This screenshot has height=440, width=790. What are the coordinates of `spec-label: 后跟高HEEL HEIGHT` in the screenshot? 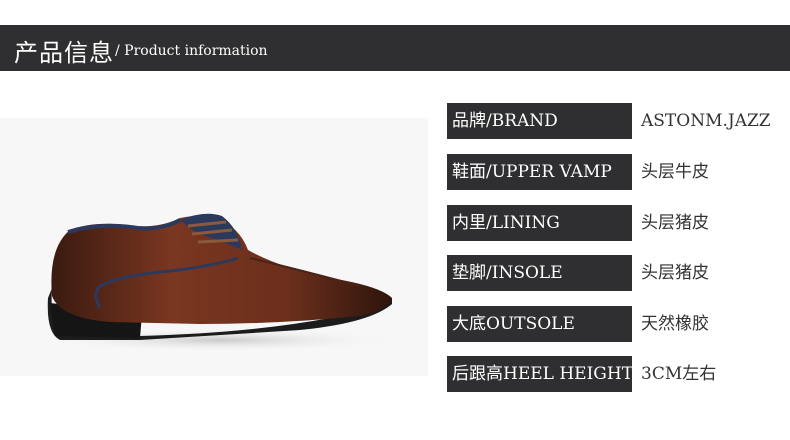 It's located at (540, 374).